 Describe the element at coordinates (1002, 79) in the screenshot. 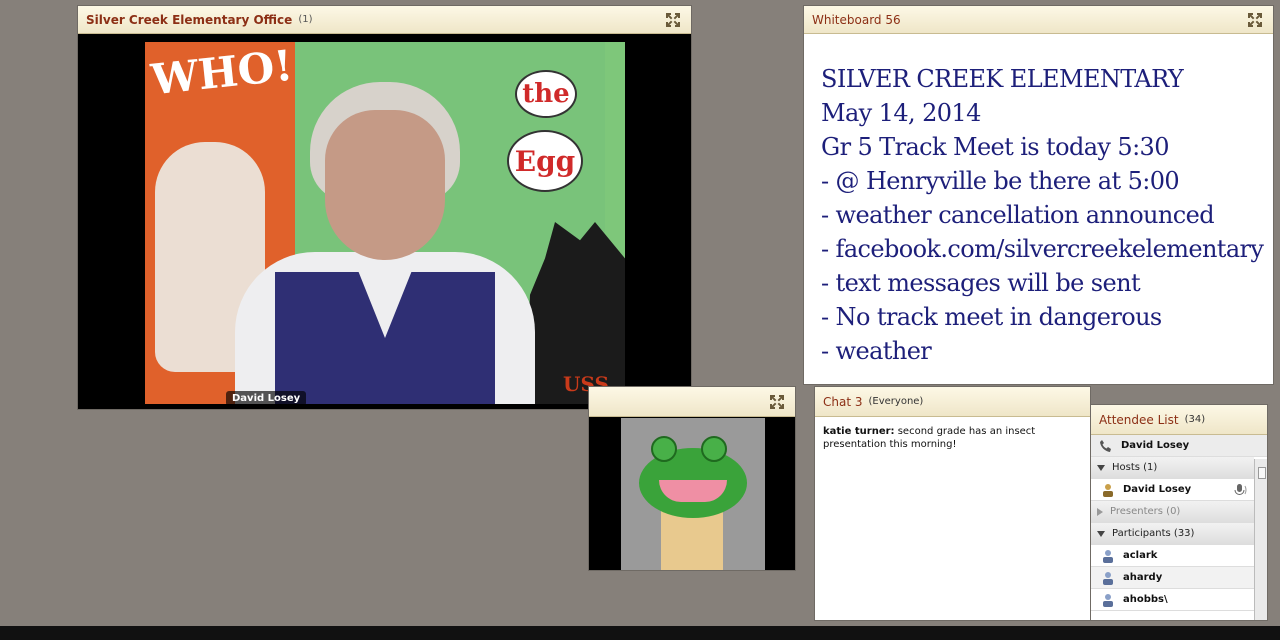

I see `whiteboard-line: SILVER CREEK ELEMENTARY` at that location.